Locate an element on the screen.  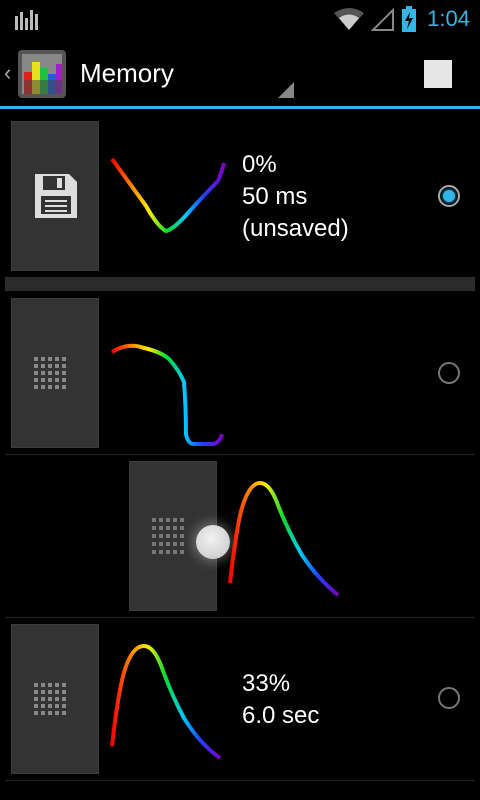
action-bar: ‹ Memory is located at coordinates (240, 73).